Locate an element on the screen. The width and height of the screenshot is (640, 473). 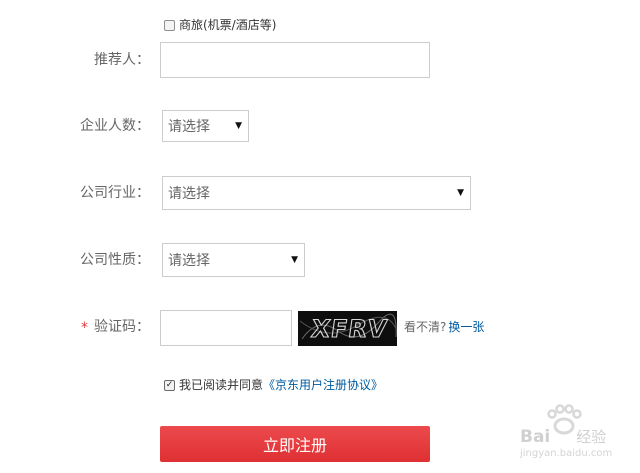
company-industry-label: 公司行业： is located at coordinates (115, 193).